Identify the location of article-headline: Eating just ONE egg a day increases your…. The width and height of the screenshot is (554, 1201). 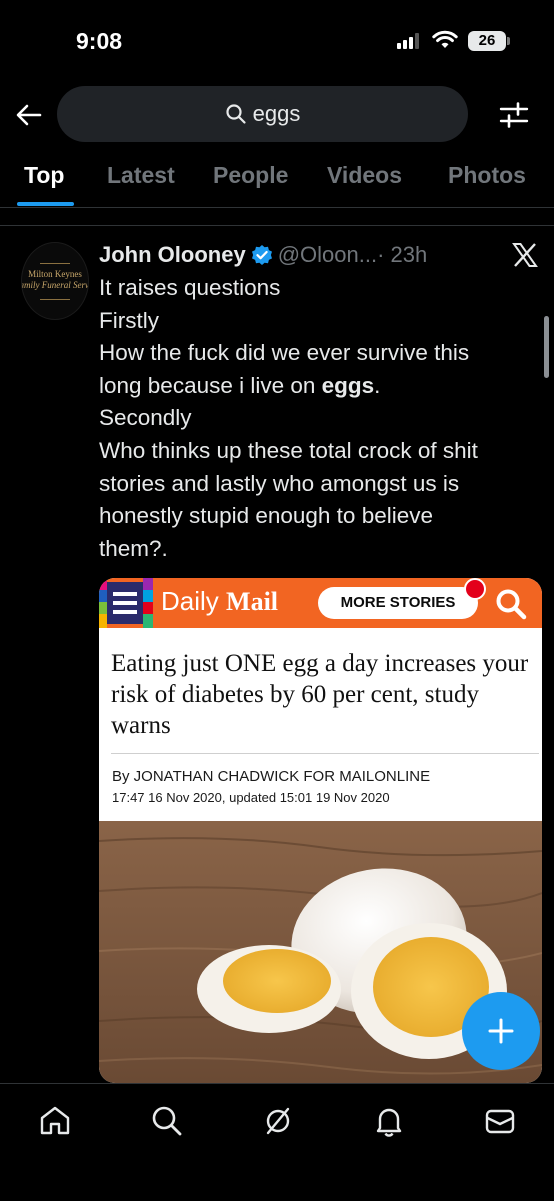
(320, 694).